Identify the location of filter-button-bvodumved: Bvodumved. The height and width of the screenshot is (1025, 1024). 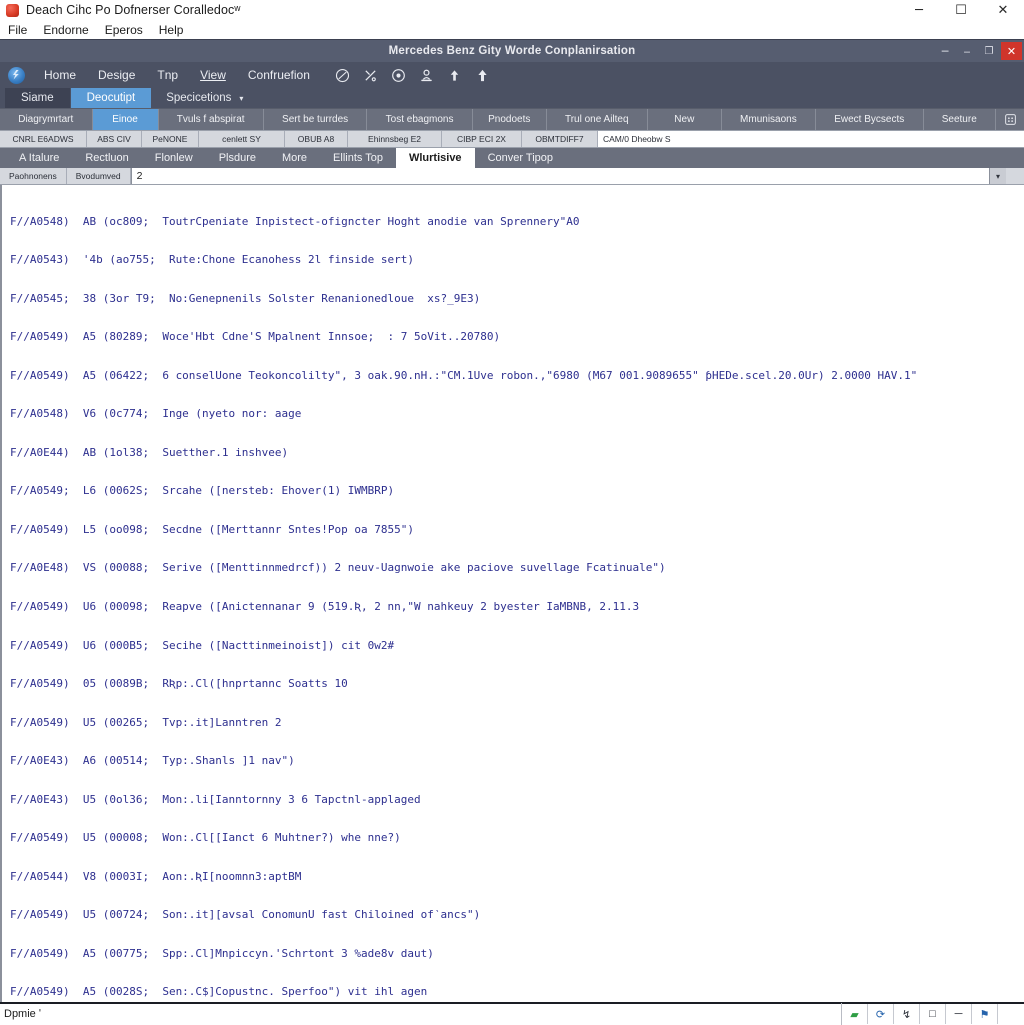
(99, 176).